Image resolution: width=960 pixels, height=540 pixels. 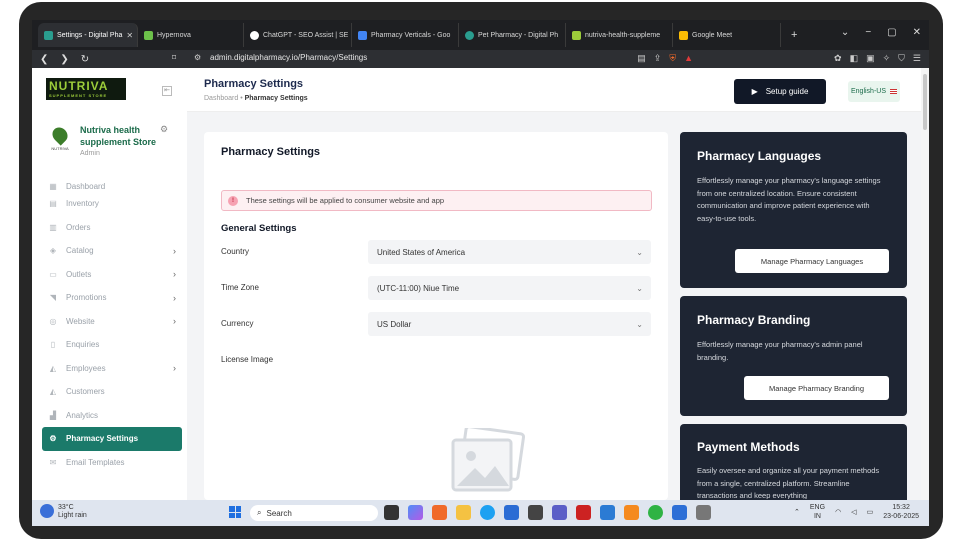 What do you see at coordinates (925, 284) in the screenshot?
I see `page-scrollbar` at bounding box center [925, 284].